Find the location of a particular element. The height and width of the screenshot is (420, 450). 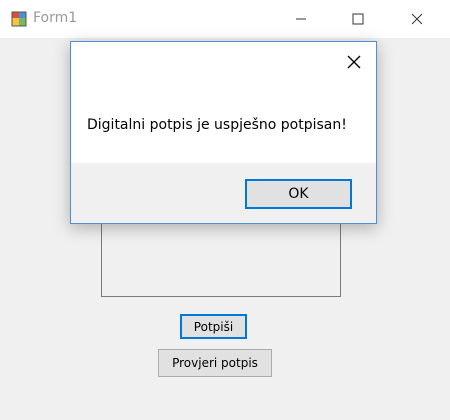

maximize-button is located at coordinates (358, 19).